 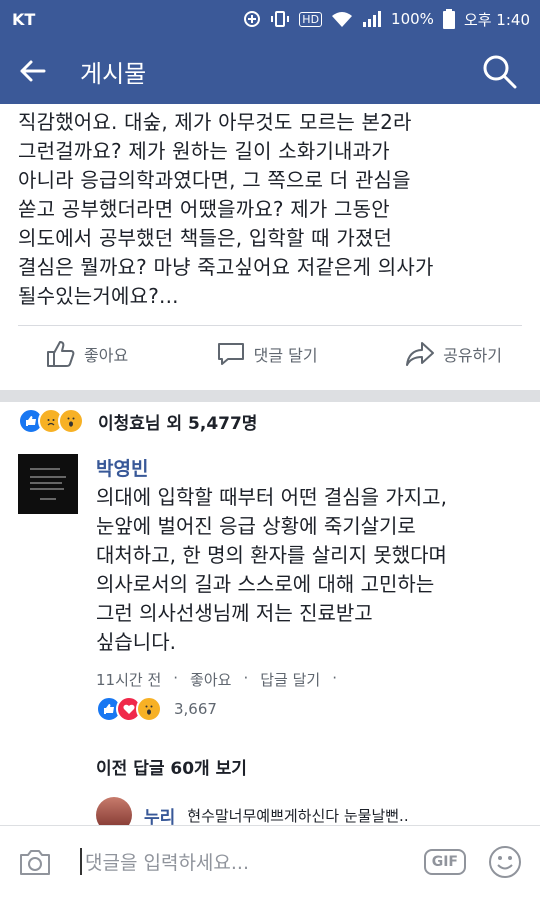 What do you see at coordinates (448, 19) in the screenshot?
I see `battery-icon` at bounding box center [448, 19].